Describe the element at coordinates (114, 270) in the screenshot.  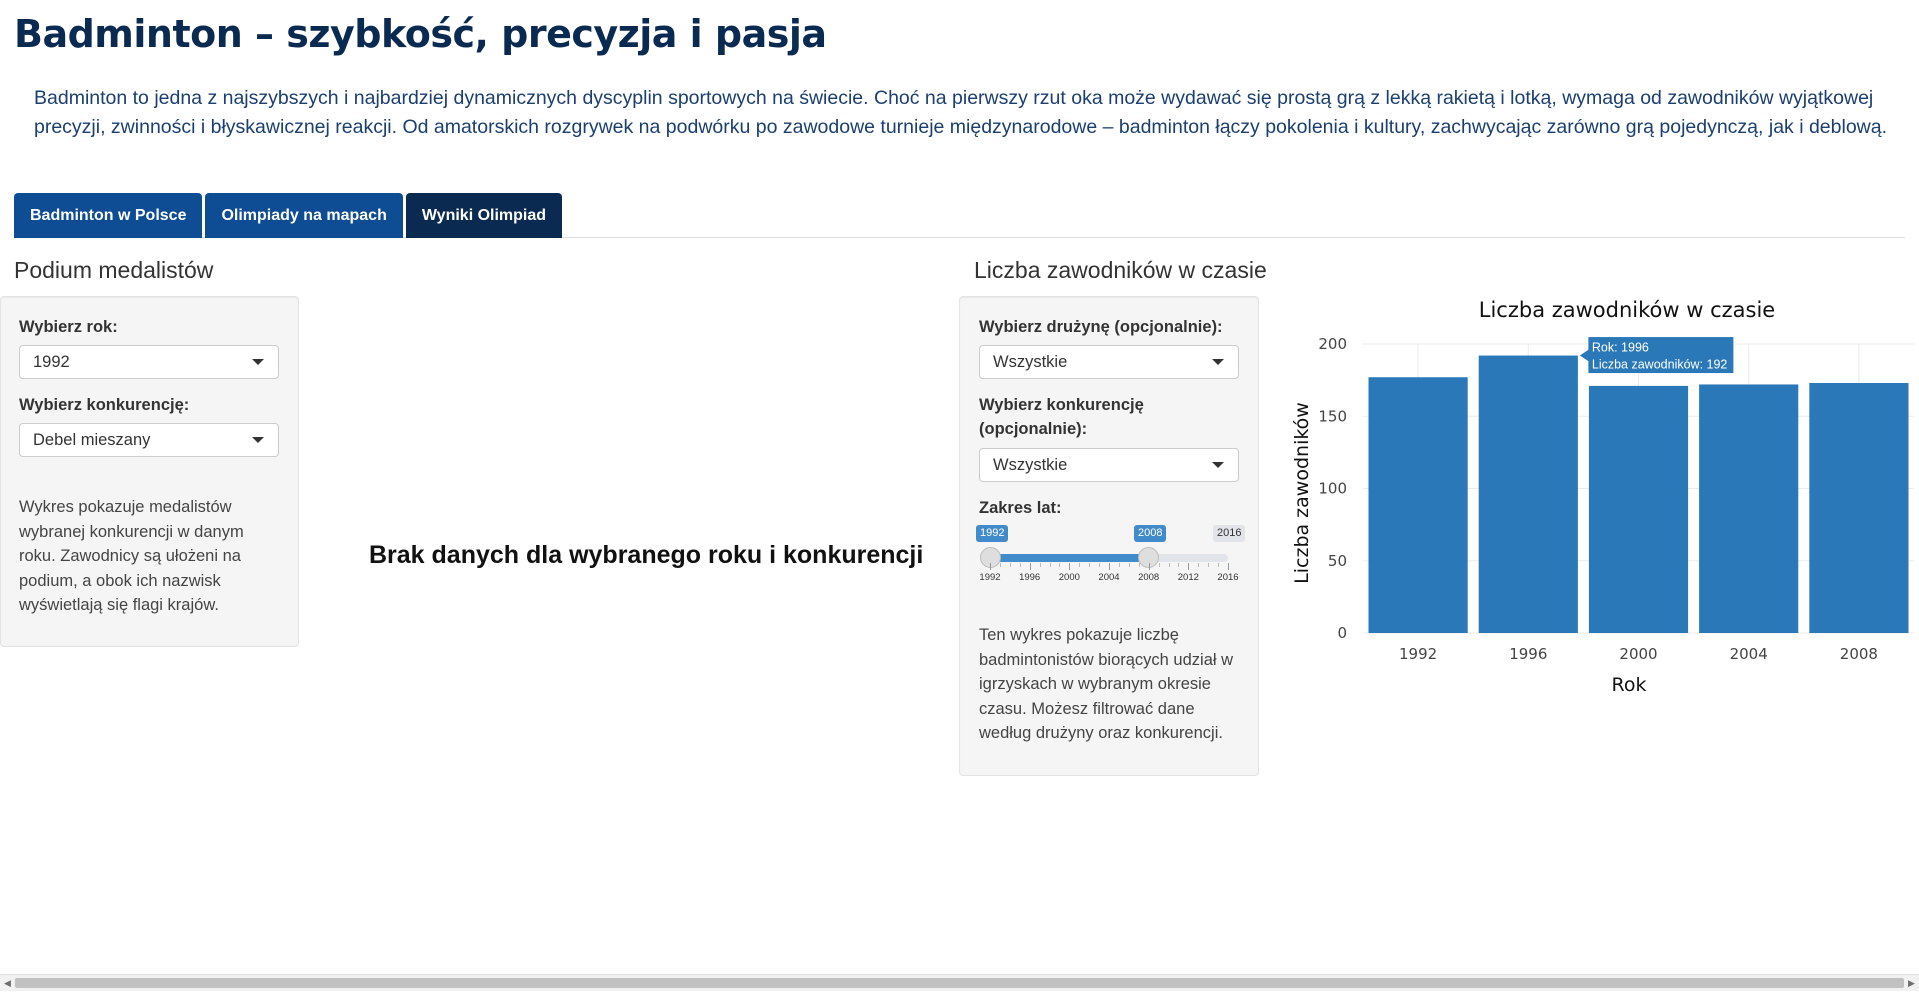
I see `podium-section-title: Podium medalistów` at that location.